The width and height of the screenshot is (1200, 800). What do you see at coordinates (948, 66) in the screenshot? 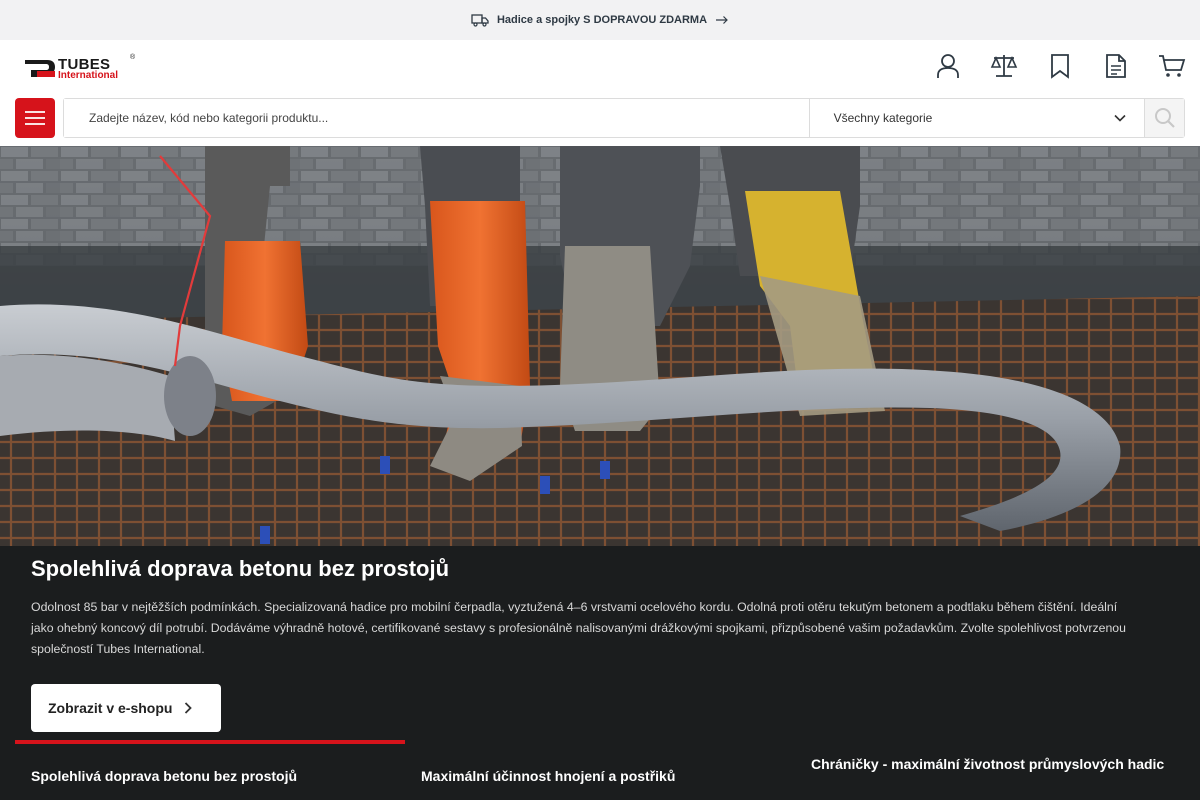
I see `user-icon` at bounding box center [948, 66].